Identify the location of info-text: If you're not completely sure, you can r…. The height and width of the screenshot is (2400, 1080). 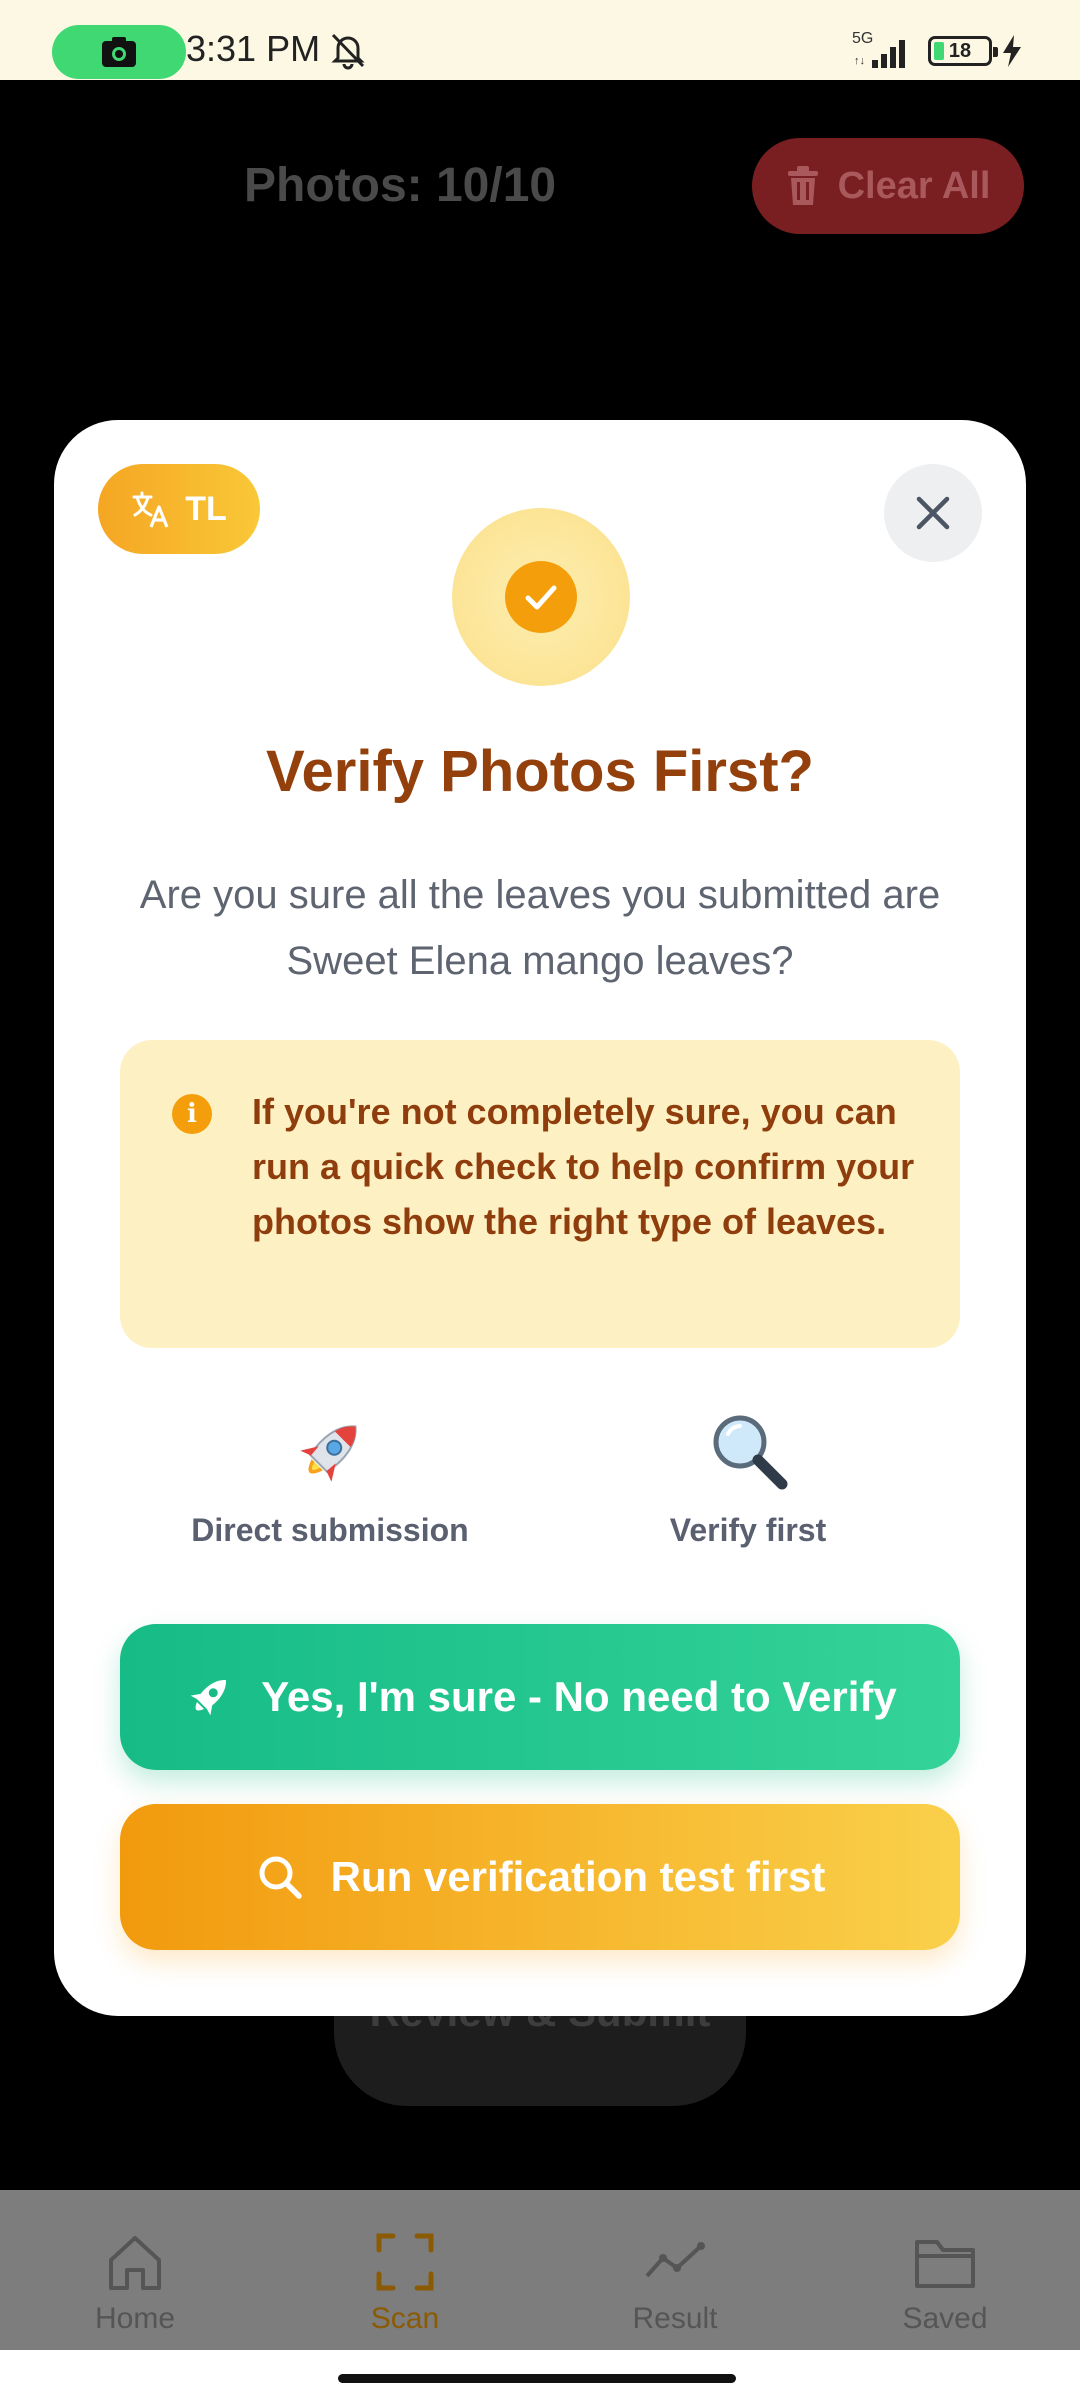
(583, 1166).